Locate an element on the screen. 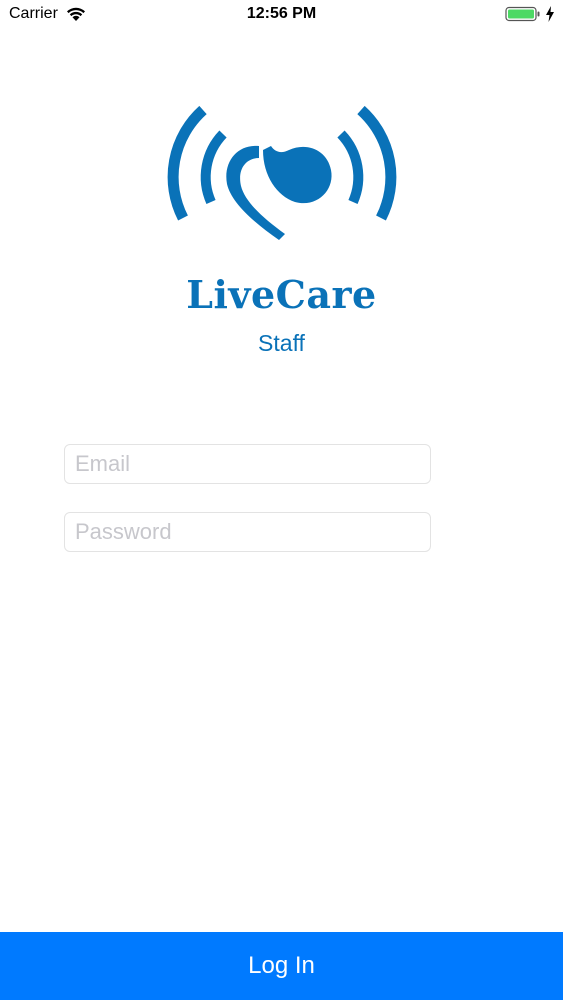 The height and width of the screenshot is (1000, 563). email-input is located at coordinates (247, 464).